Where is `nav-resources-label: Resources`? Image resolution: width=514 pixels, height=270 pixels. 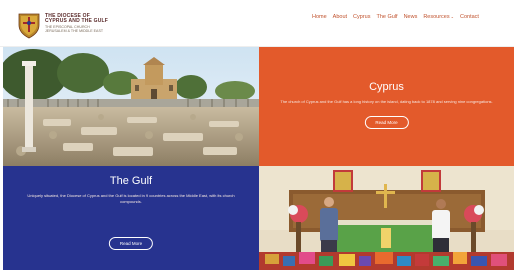
nav-resources-label: Resources is located at coordinates (436, 17).